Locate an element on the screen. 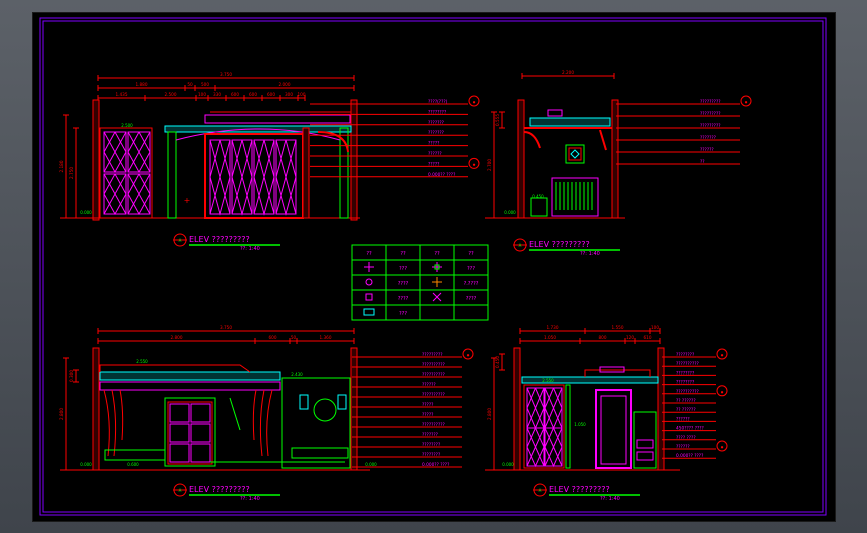 The height and width of the screenshot is (533, 867). legend-label: ?.???? is located at coordinates (471, 284).